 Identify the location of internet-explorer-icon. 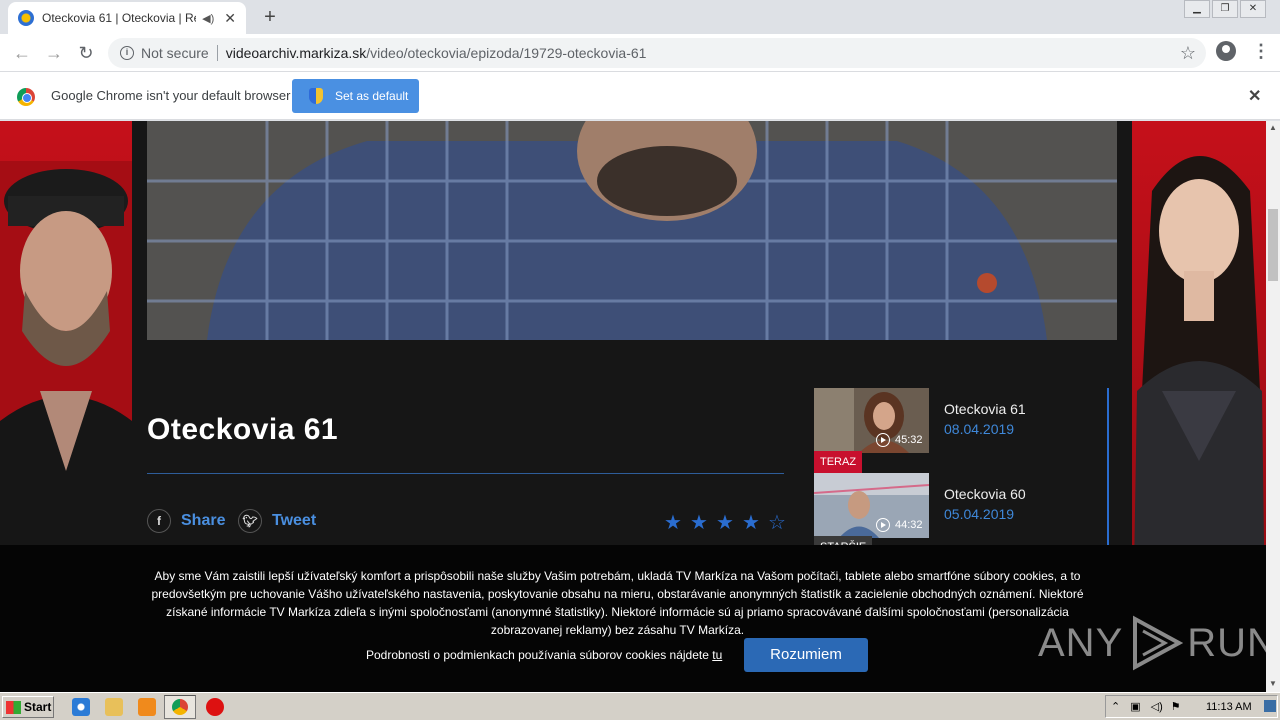
(81, 707).